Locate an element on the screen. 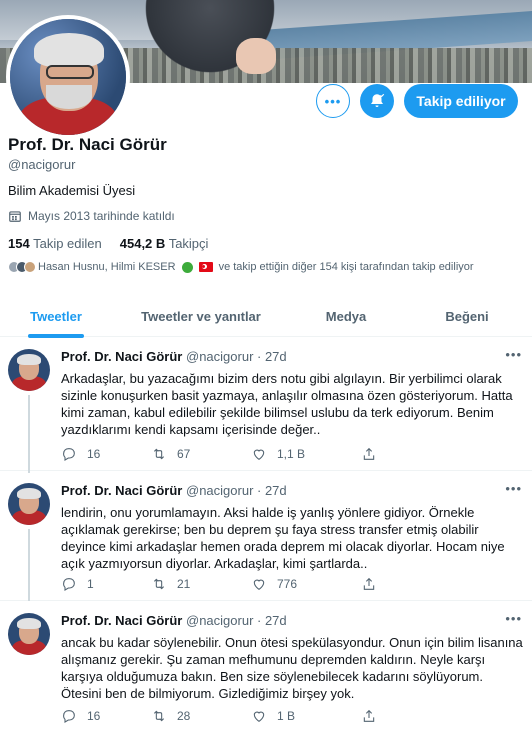 This screenshot has width=532, height=733. tab-likes: Beğeni is located at coordinates (467, 316).